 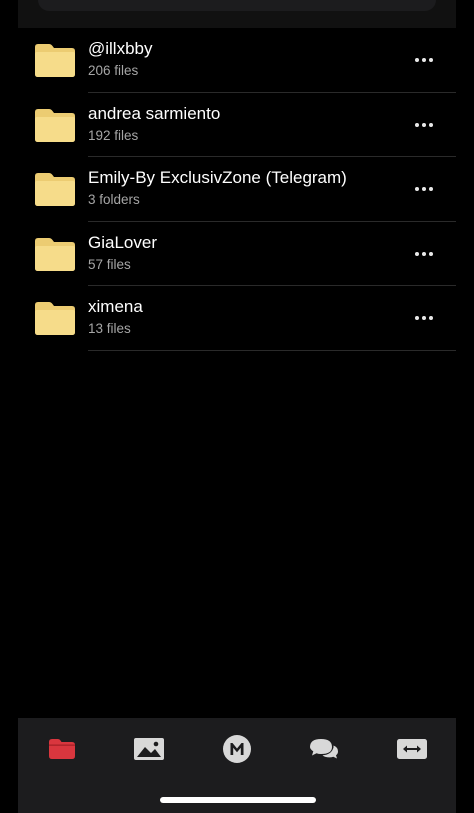 I want to click on folder-row: andrea sarmiento 192 files, so click(x=237, y=125).